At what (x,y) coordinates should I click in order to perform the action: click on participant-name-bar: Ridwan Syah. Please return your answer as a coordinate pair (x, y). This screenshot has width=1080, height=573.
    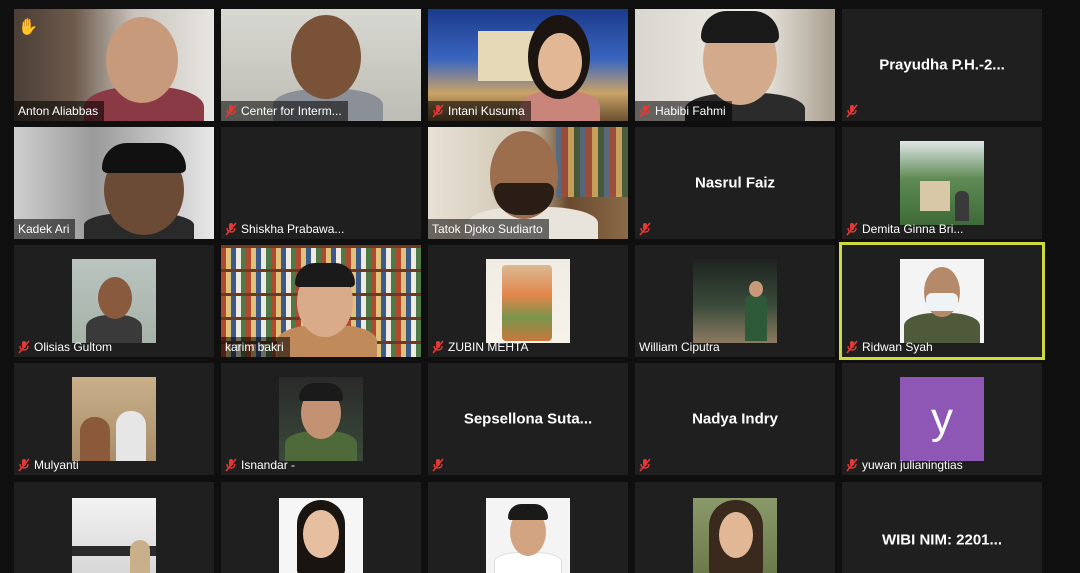
    Looking at the image, I should click on (890, 347).